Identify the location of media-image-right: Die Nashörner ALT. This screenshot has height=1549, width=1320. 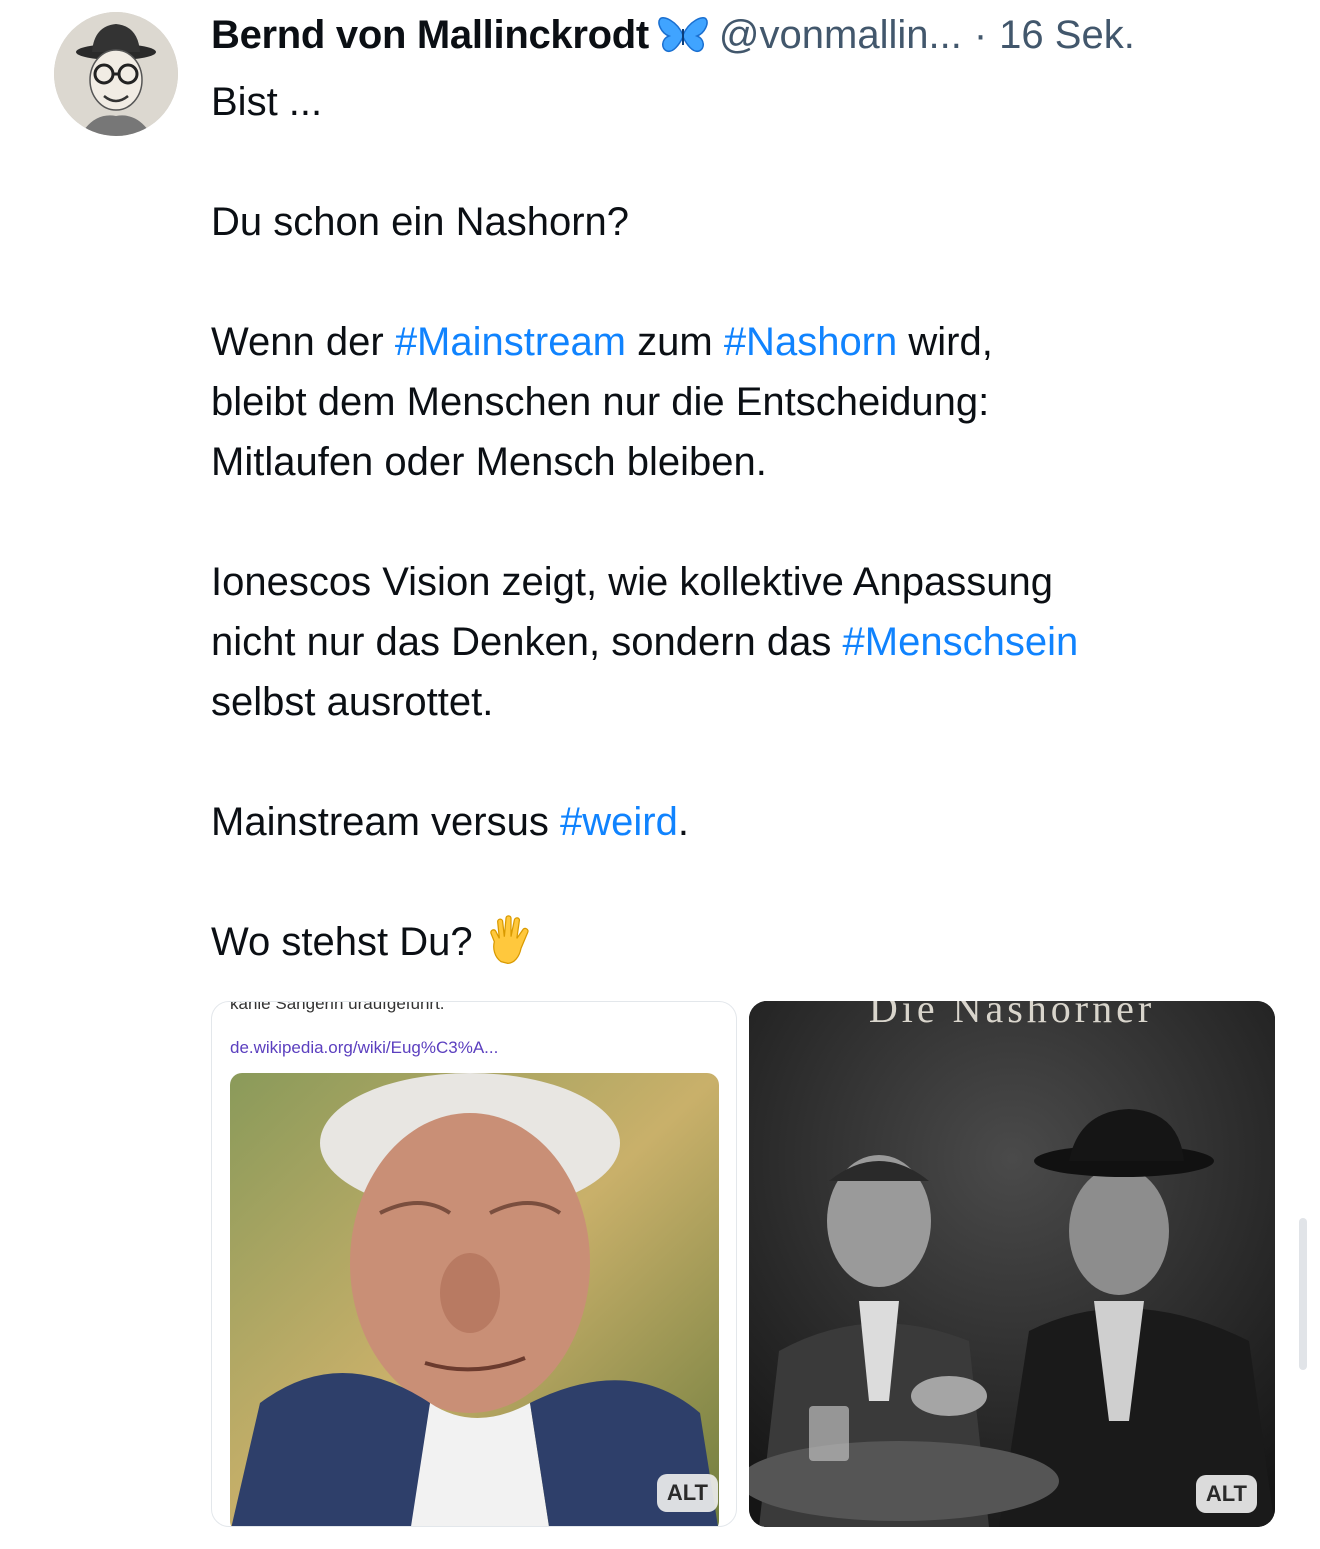
(1012, 1264).